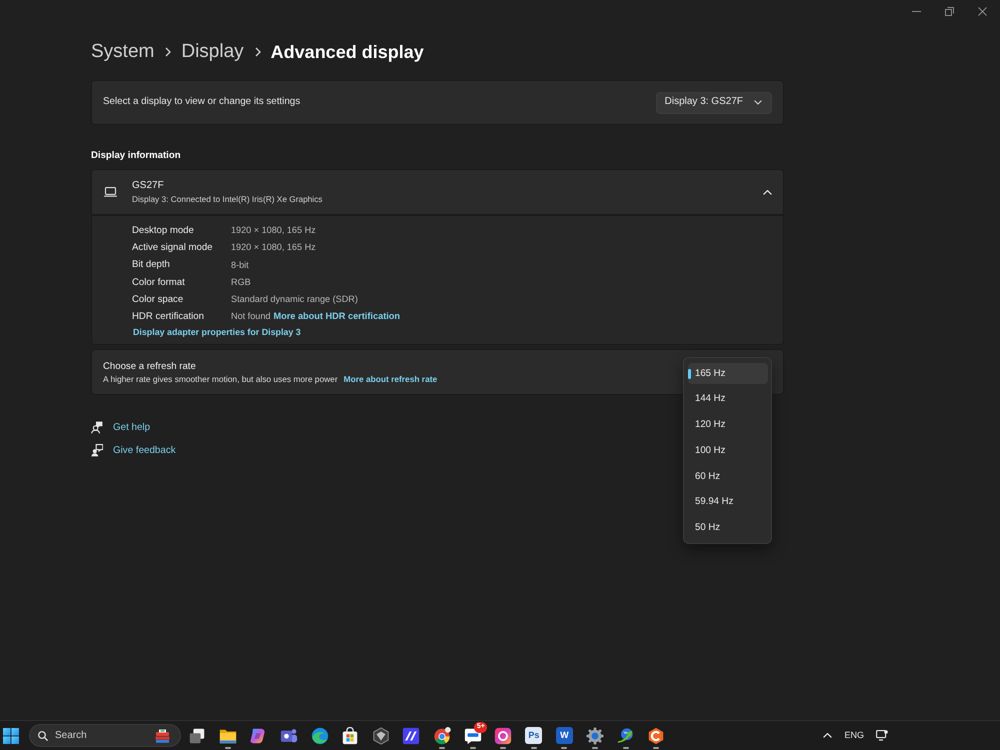 This screenshot has width=1000, height=750. I want to click on device-description: Display 3: Connected to Intel(R) Iris(R) Xe Graphics, so click(227, 199).